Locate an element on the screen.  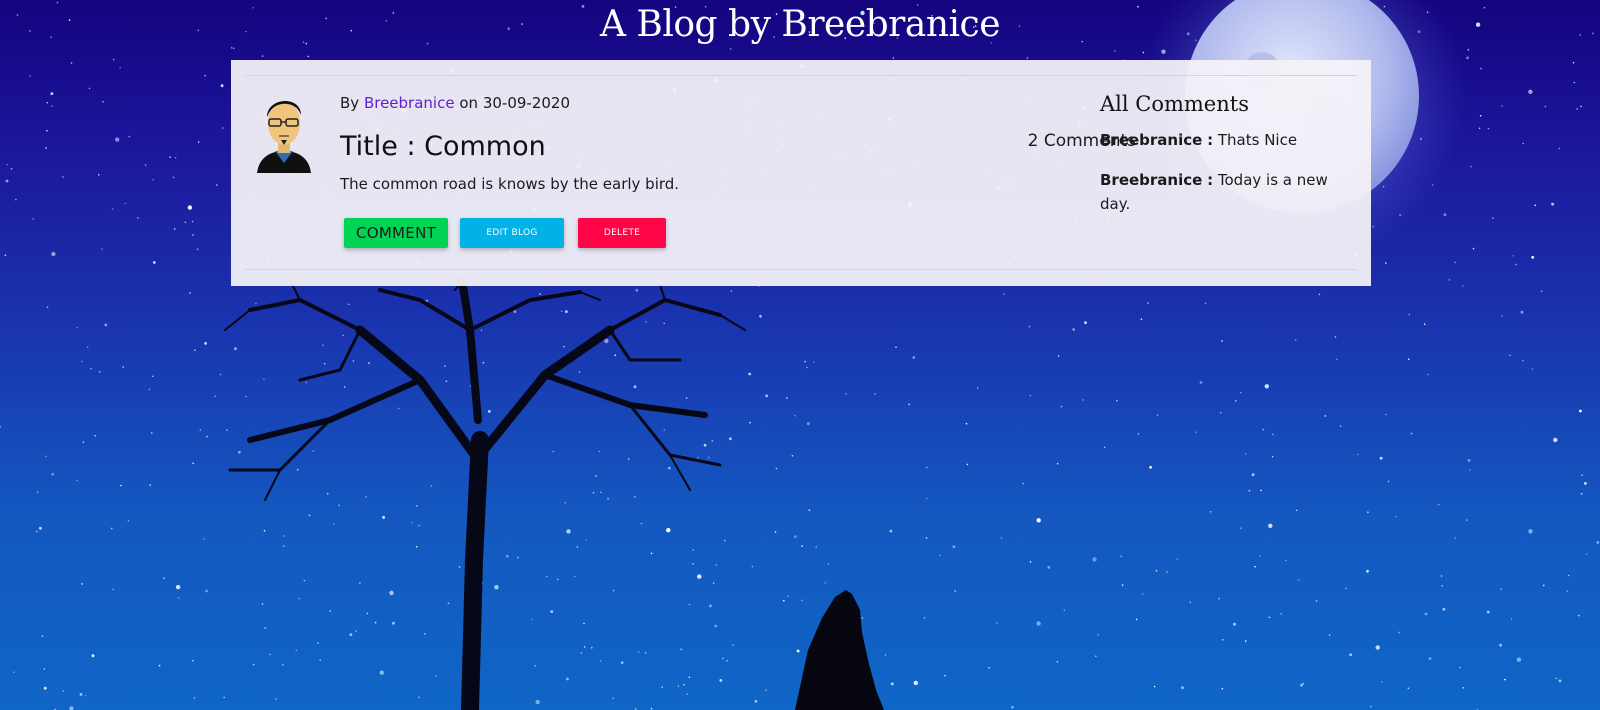
comment-button: Comment is located at coordinates (396, 233).